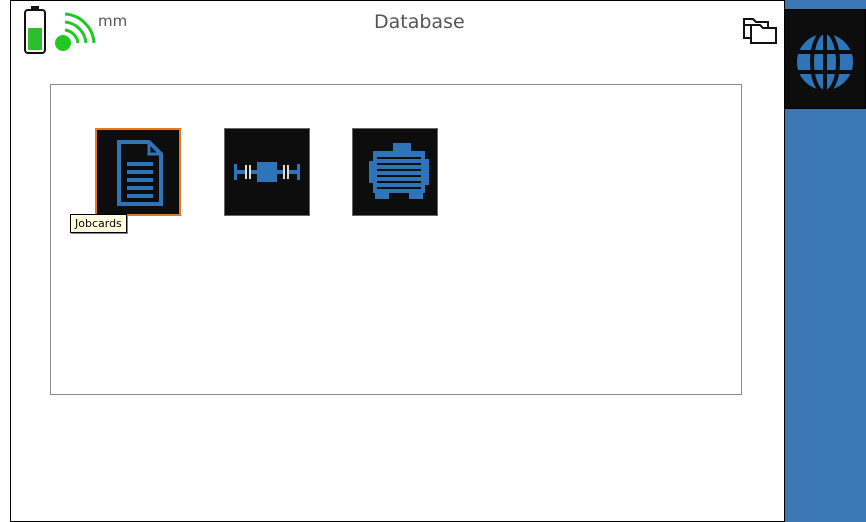 This screenshot has width=866, height=522. Describe the element at coordinates (98, 223) in the screenshot. I see `tooltip-jobcards: Jobcards` at that location.